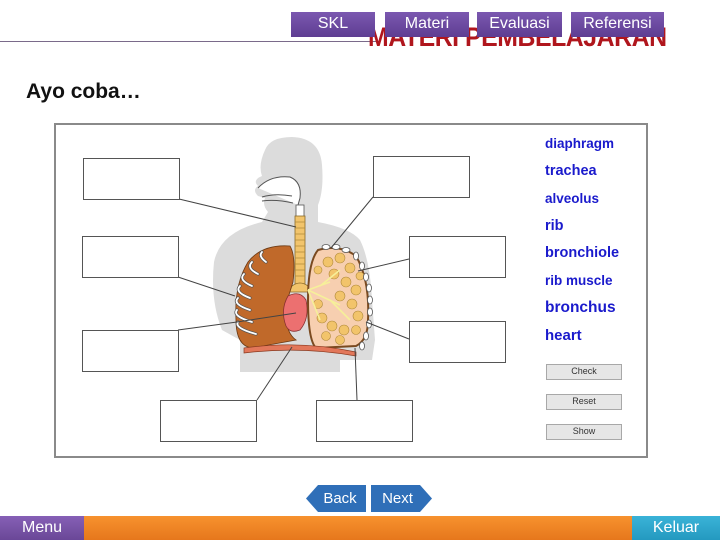 The width and height of the screenshot is (720, 540). What do you see at coordinates (617, 24) in the screenshot?
I see `nav-referensi-button: Referensi` at bounding box center [617, 24].